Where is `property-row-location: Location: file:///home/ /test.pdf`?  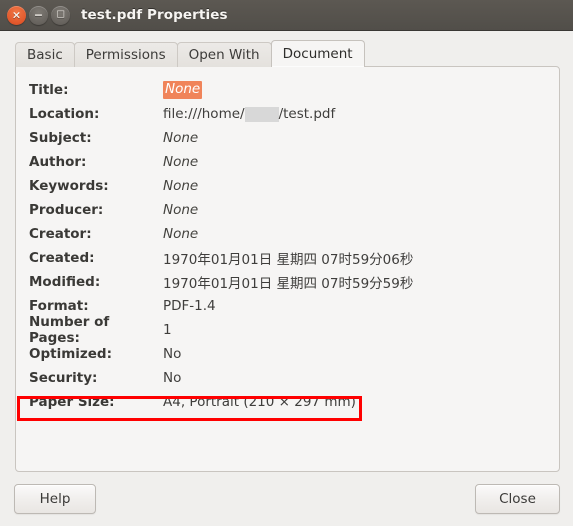
property-row-location: Location: file:///home/ /test.pdf is located at coordinates (287, 114).